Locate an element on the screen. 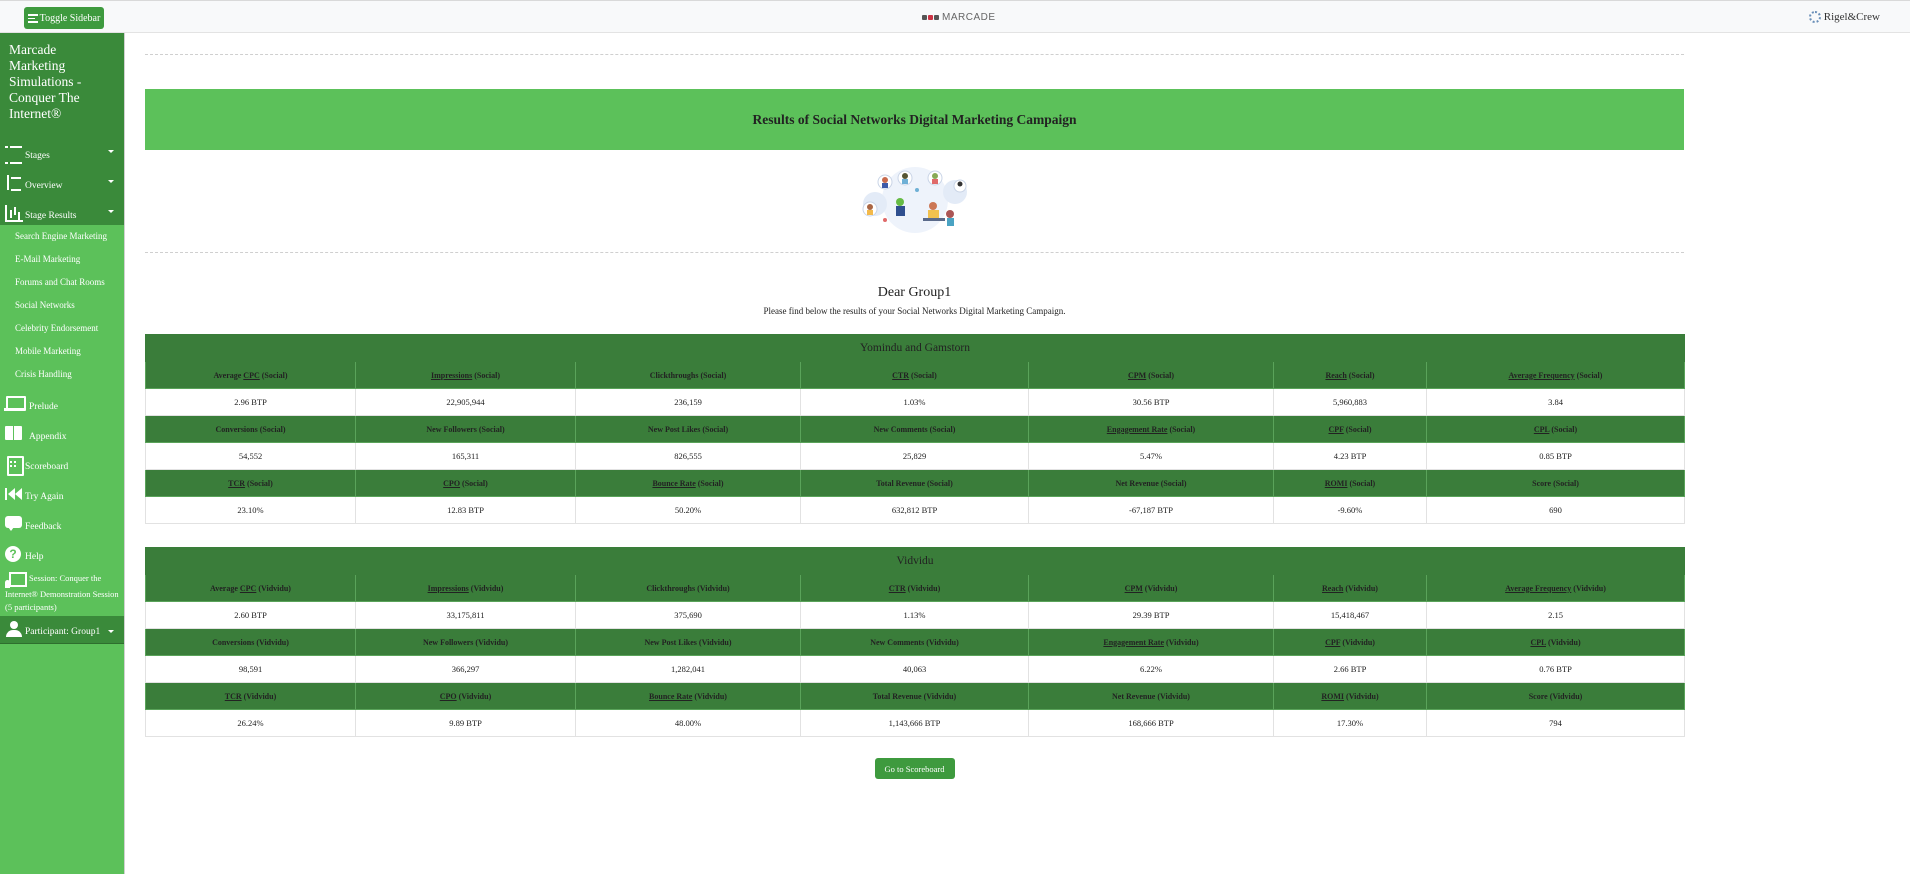 This screenshot has height=874, width=1910. table-value-cell: 6.22% is located at coordinates (1151, 669).